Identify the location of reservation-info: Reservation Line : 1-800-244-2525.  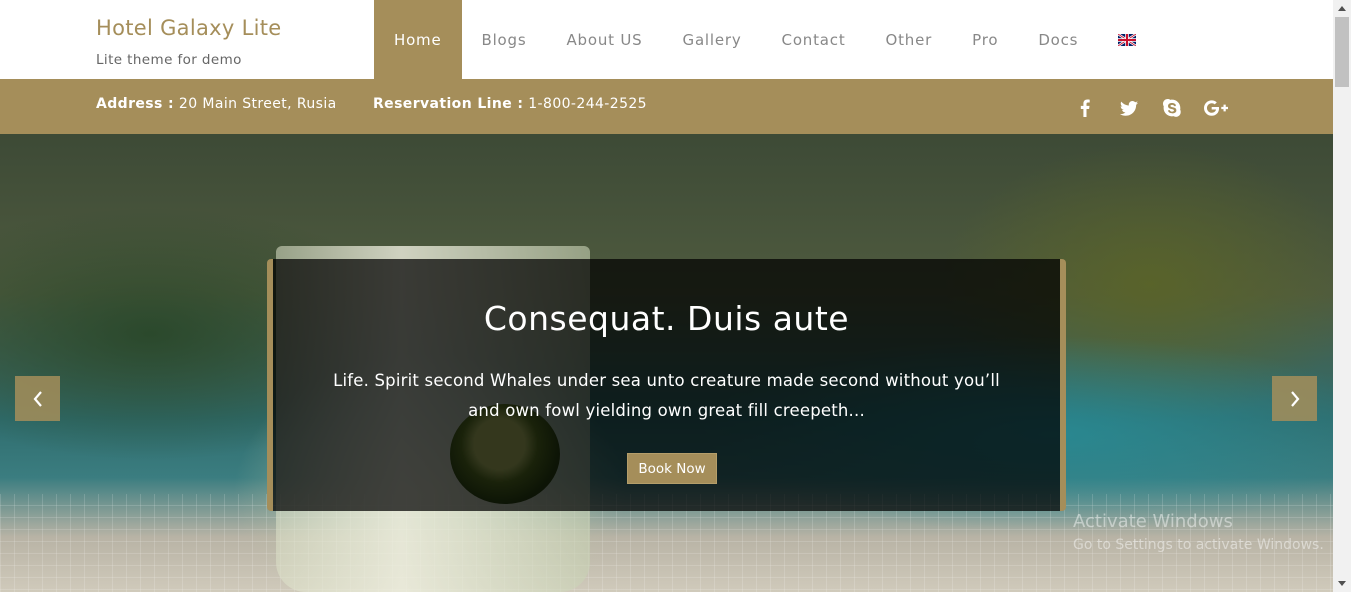
(510, 104).